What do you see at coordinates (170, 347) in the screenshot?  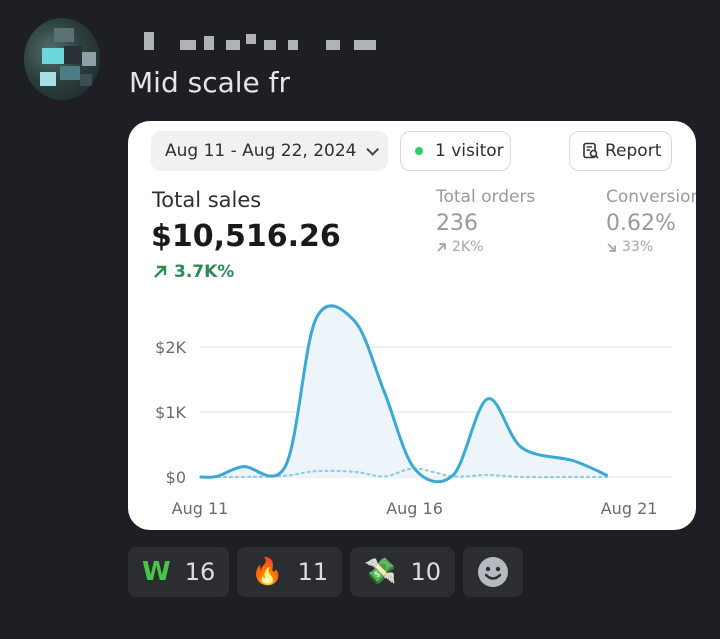 I see `y-tick-label: $2K` at bounding box center [170, 347].